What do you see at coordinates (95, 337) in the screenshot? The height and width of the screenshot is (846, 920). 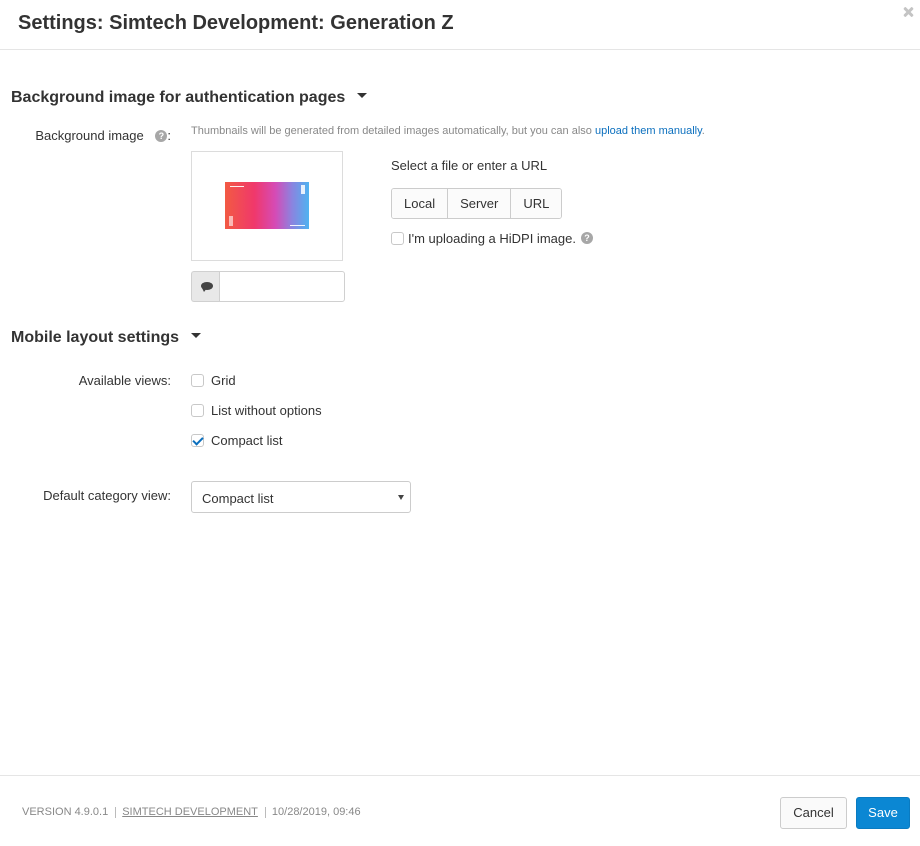 I see `section-title-mobile: Mobile layout settings` at bounding box center [95, 337].